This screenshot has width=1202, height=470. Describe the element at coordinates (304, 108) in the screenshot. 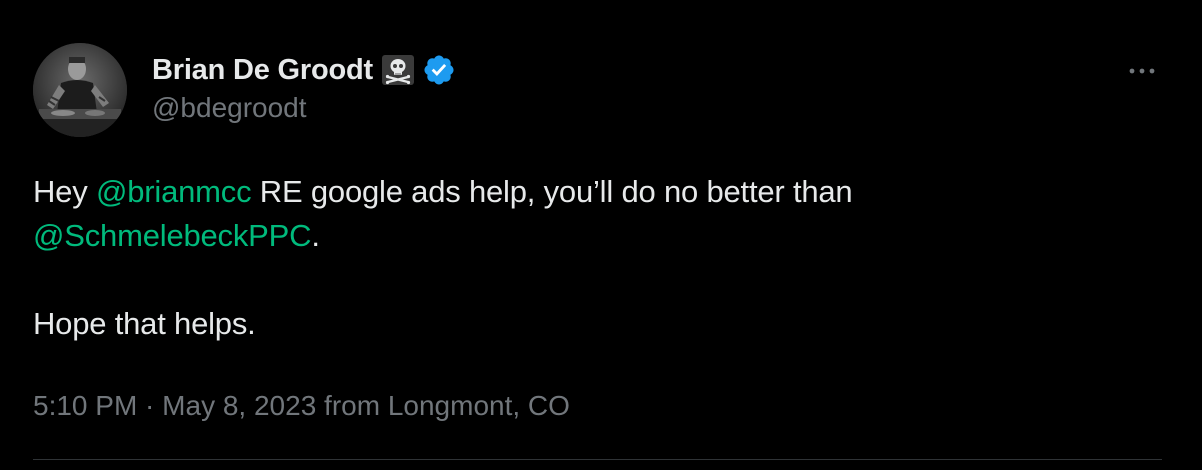

I see `user-handle: @bdegroodt` at that location.